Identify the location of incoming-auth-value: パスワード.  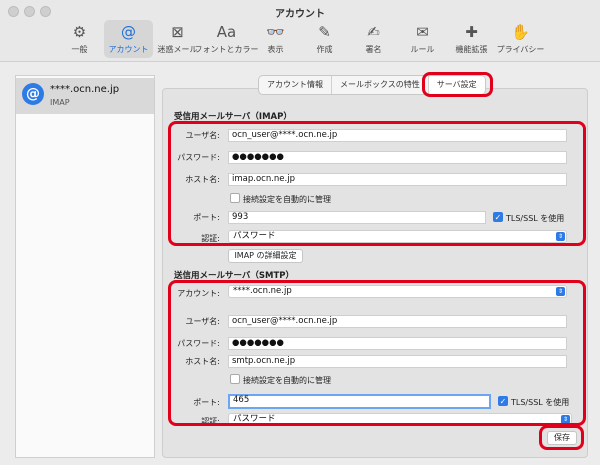
(254, 236).